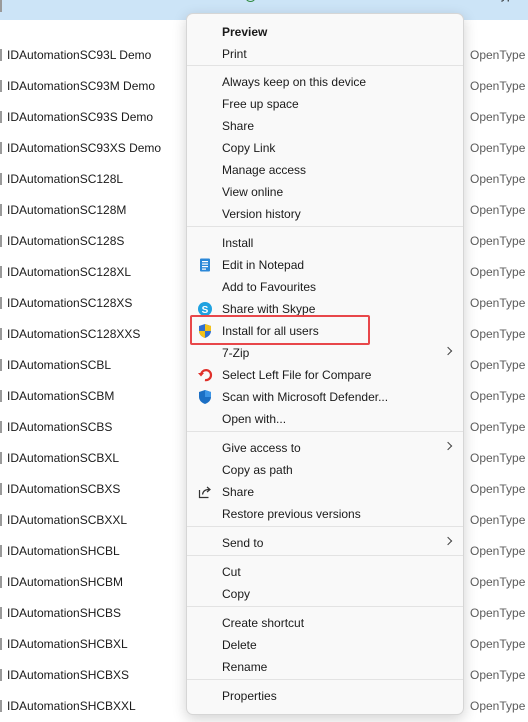 The width and height of the screenshot is (528, 722). I want to click on menu-item-select-left-file-for-compare: Select Left File for Compare, so click(325, 375).